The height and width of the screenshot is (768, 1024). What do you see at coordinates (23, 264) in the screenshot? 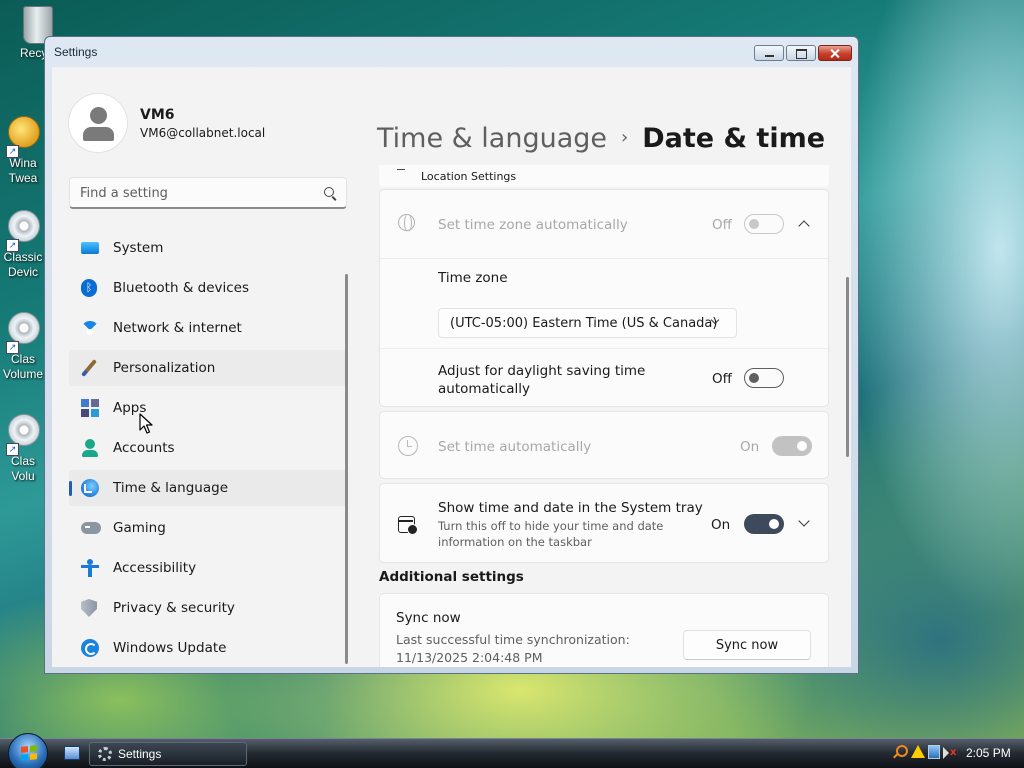
I see `desktop-icon-label: Classic Devic` at bounding box center [23, 264].